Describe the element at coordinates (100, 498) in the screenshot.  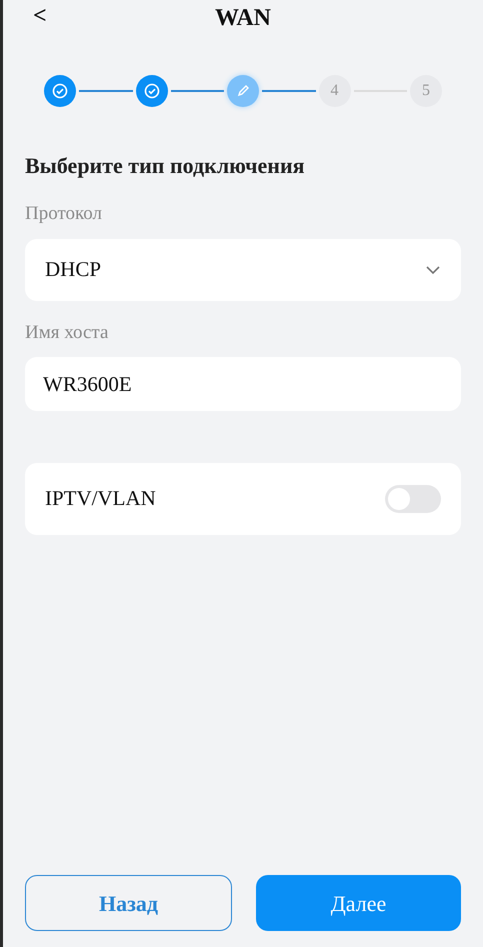
I see `setting-label: IPTV/VLAN` at that location.